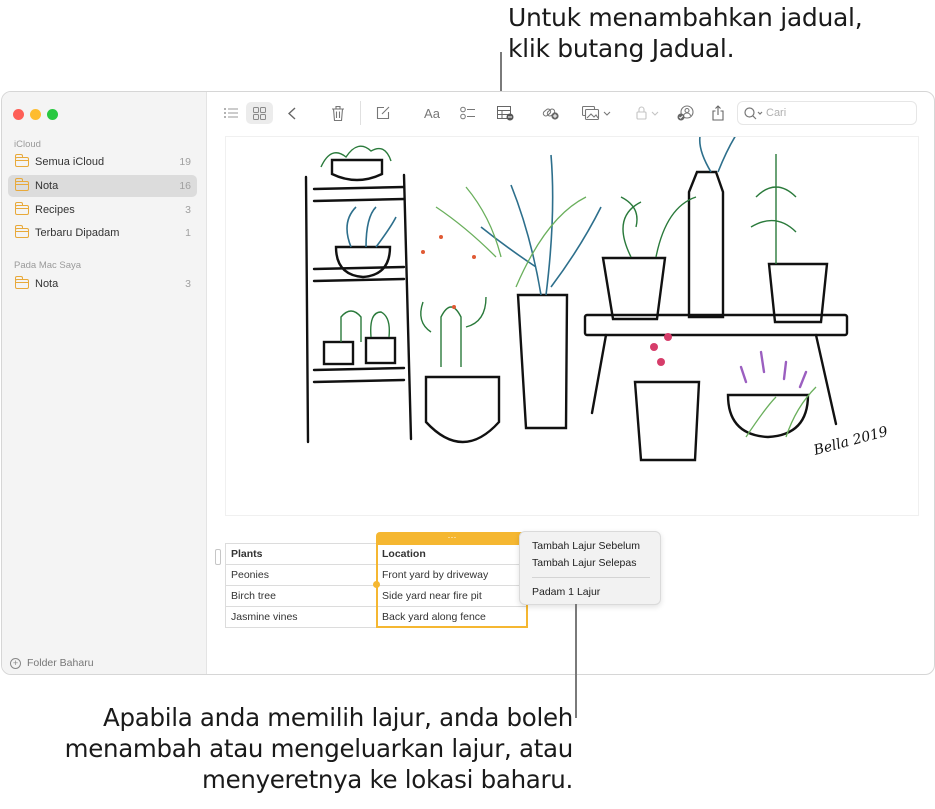 This screenshot has height=809, width=935. Describe the element at coordinates (452, 554) in the screenshot. I see `table-header-cell: Location` at that location.